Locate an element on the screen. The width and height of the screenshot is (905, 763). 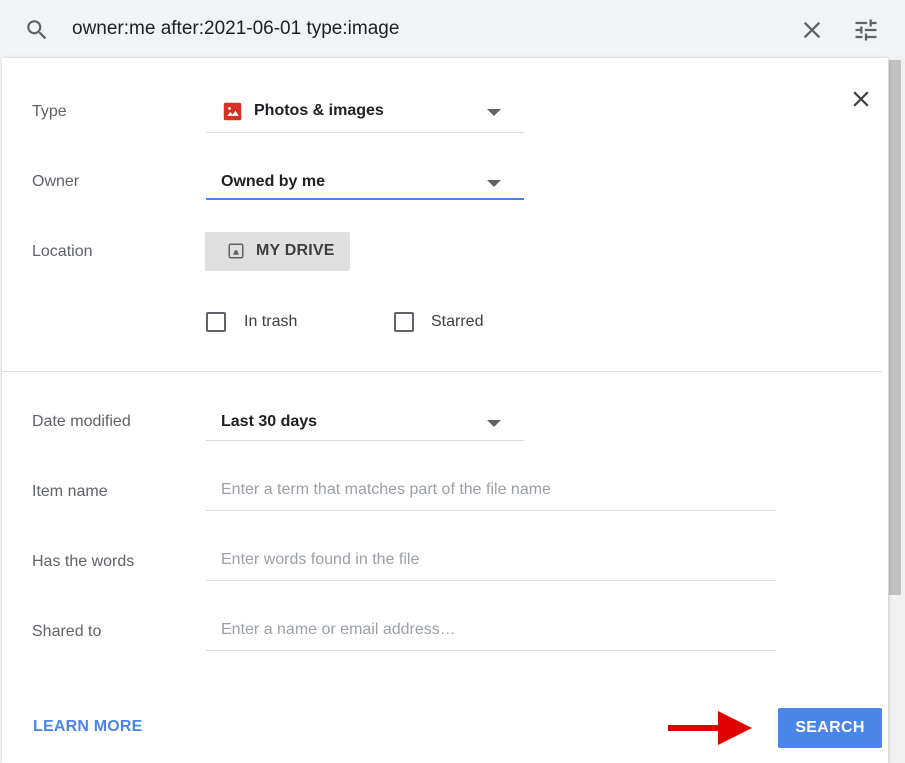
close-icon is located at coordinates (861, 99).